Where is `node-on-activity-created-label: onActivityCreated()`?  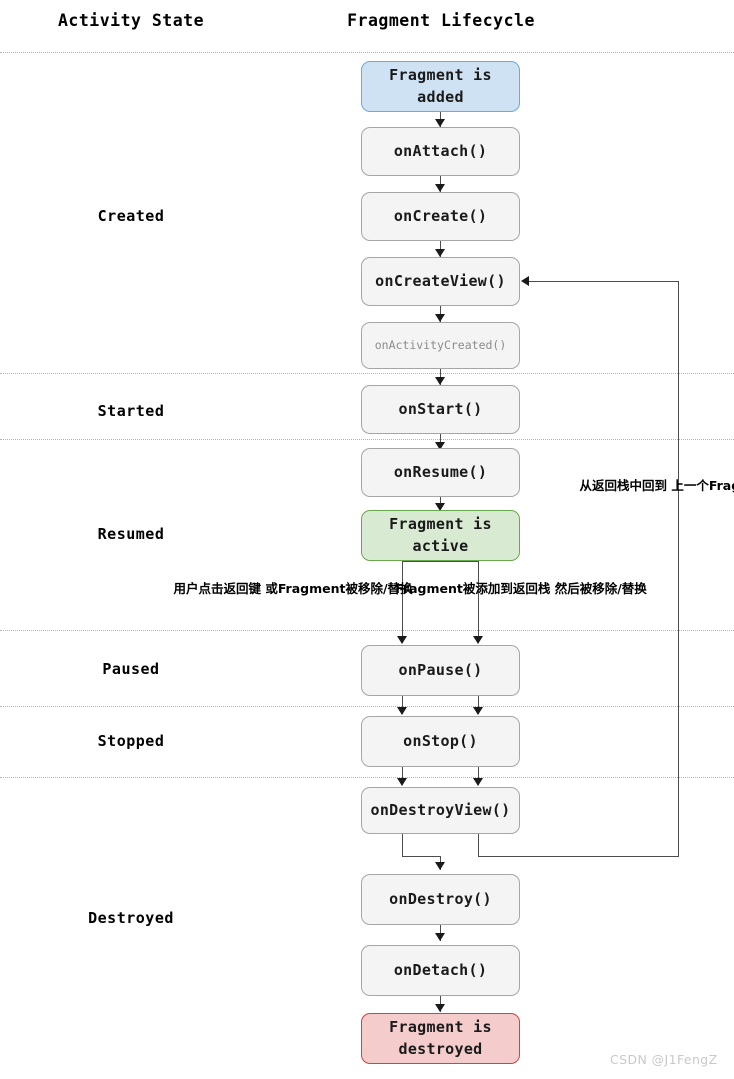 node-on-activity-created-label: onActivityCreated() is located at coordinates (440, 345).